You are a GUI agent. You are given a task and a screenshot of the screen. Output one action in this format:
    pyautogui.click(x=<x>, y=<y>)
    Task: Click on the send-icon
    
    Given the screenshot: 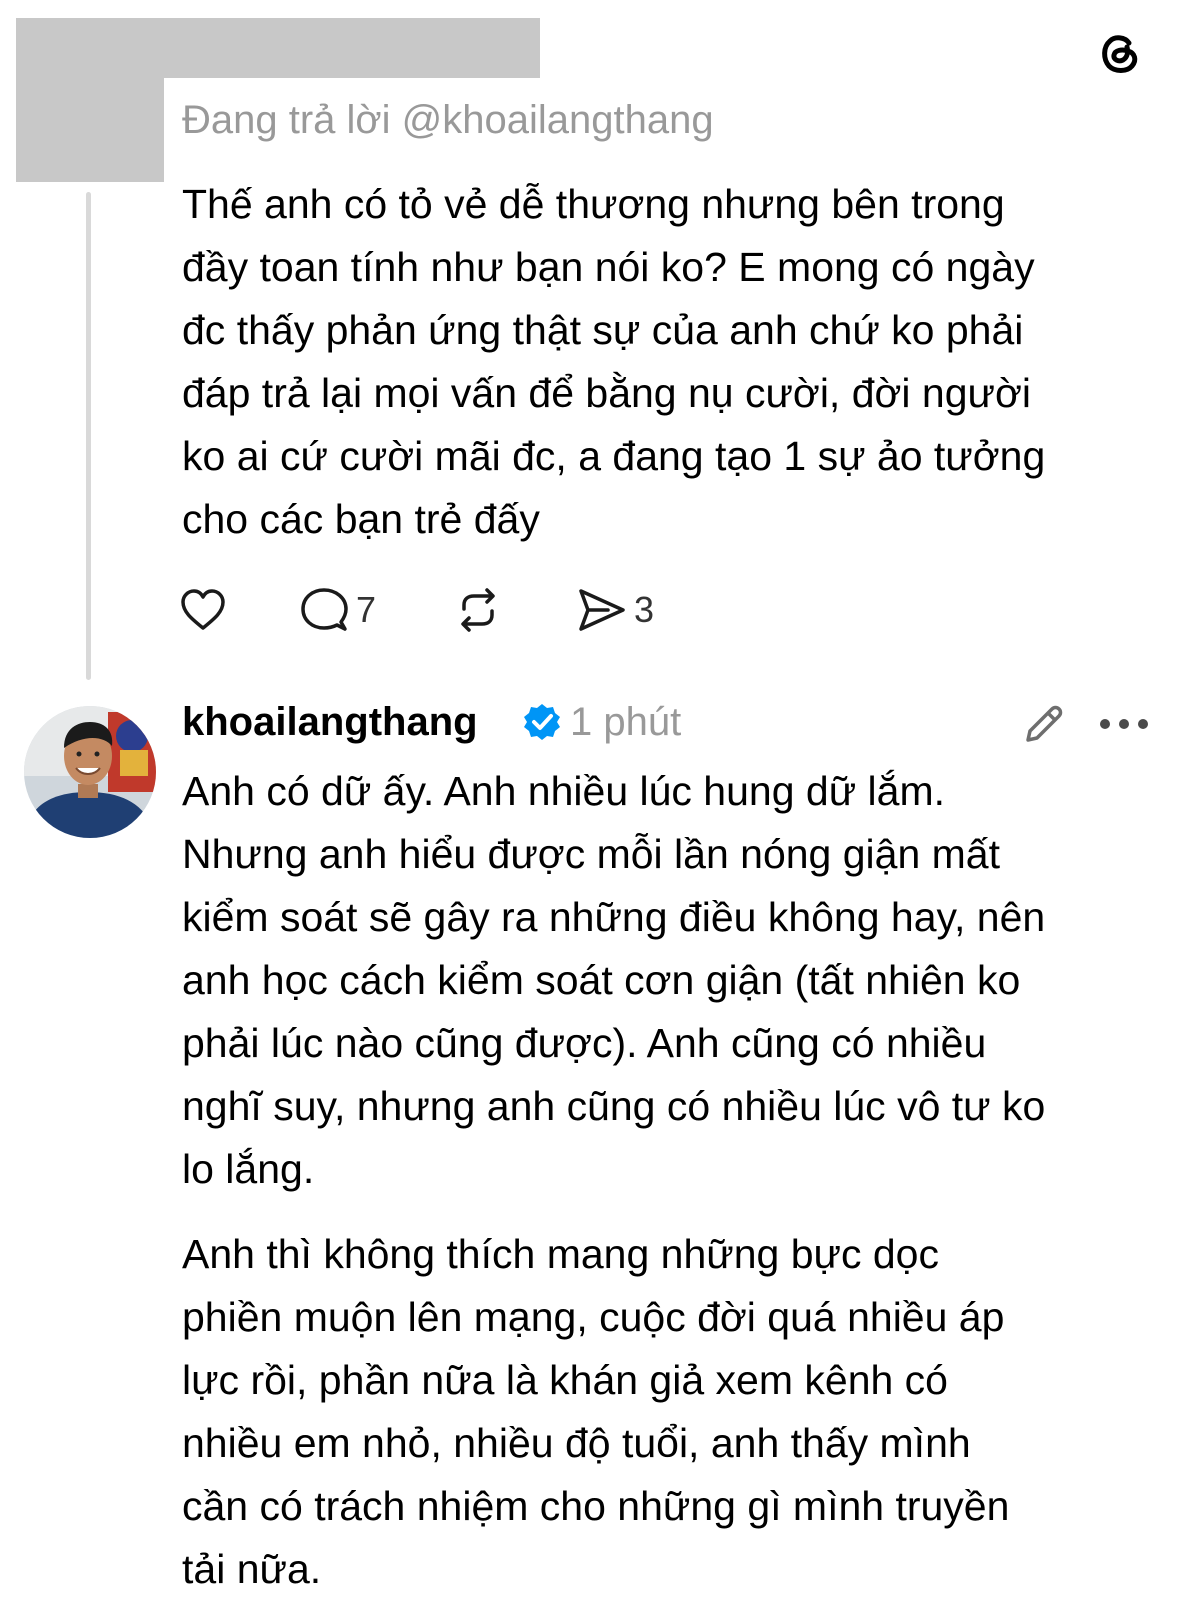 What is the action you would take?
    pyautogui.click(x=602, y=610)
    